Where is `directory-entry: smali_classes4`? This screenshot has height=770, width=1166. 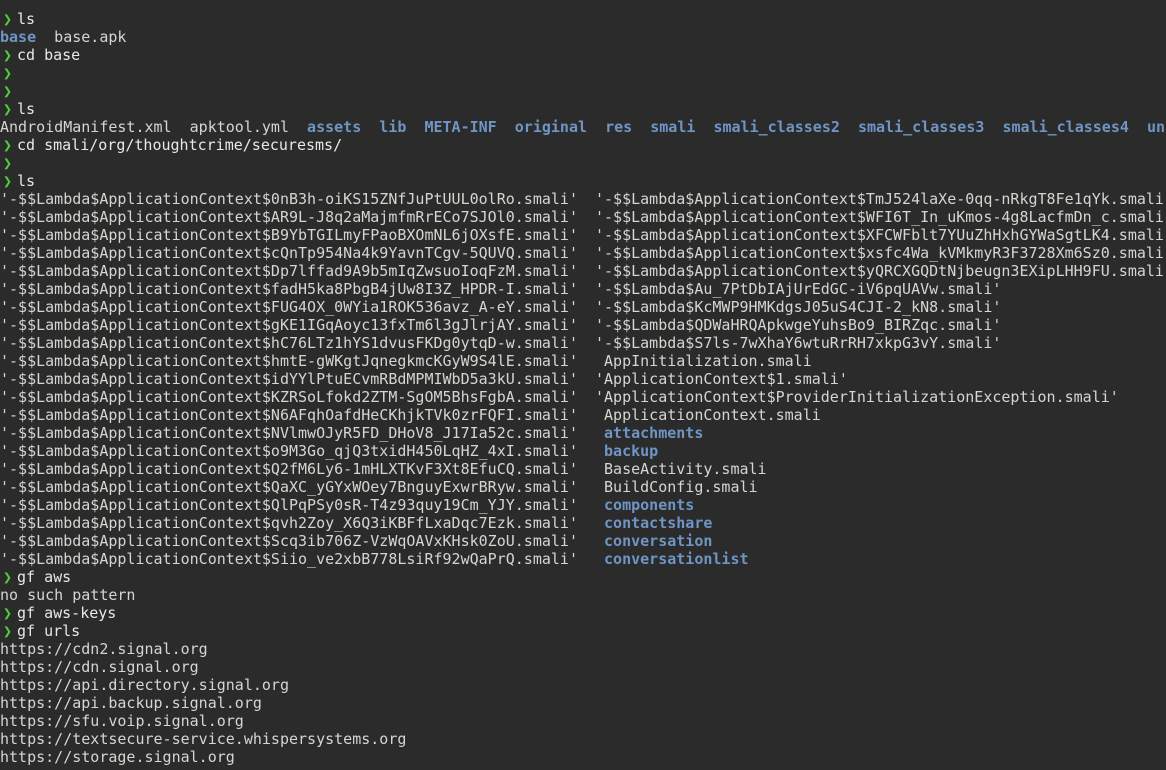 directory-entry: smali_classes4 is located at coordinates (1065, 127).